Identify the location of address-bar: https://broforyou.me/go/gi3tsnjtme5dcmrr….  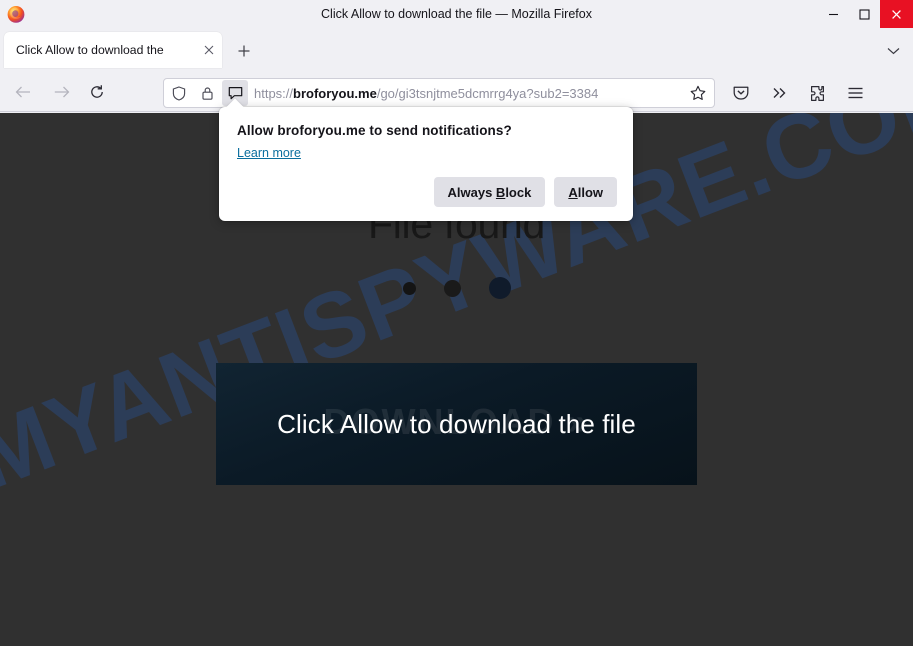
(439, 93).